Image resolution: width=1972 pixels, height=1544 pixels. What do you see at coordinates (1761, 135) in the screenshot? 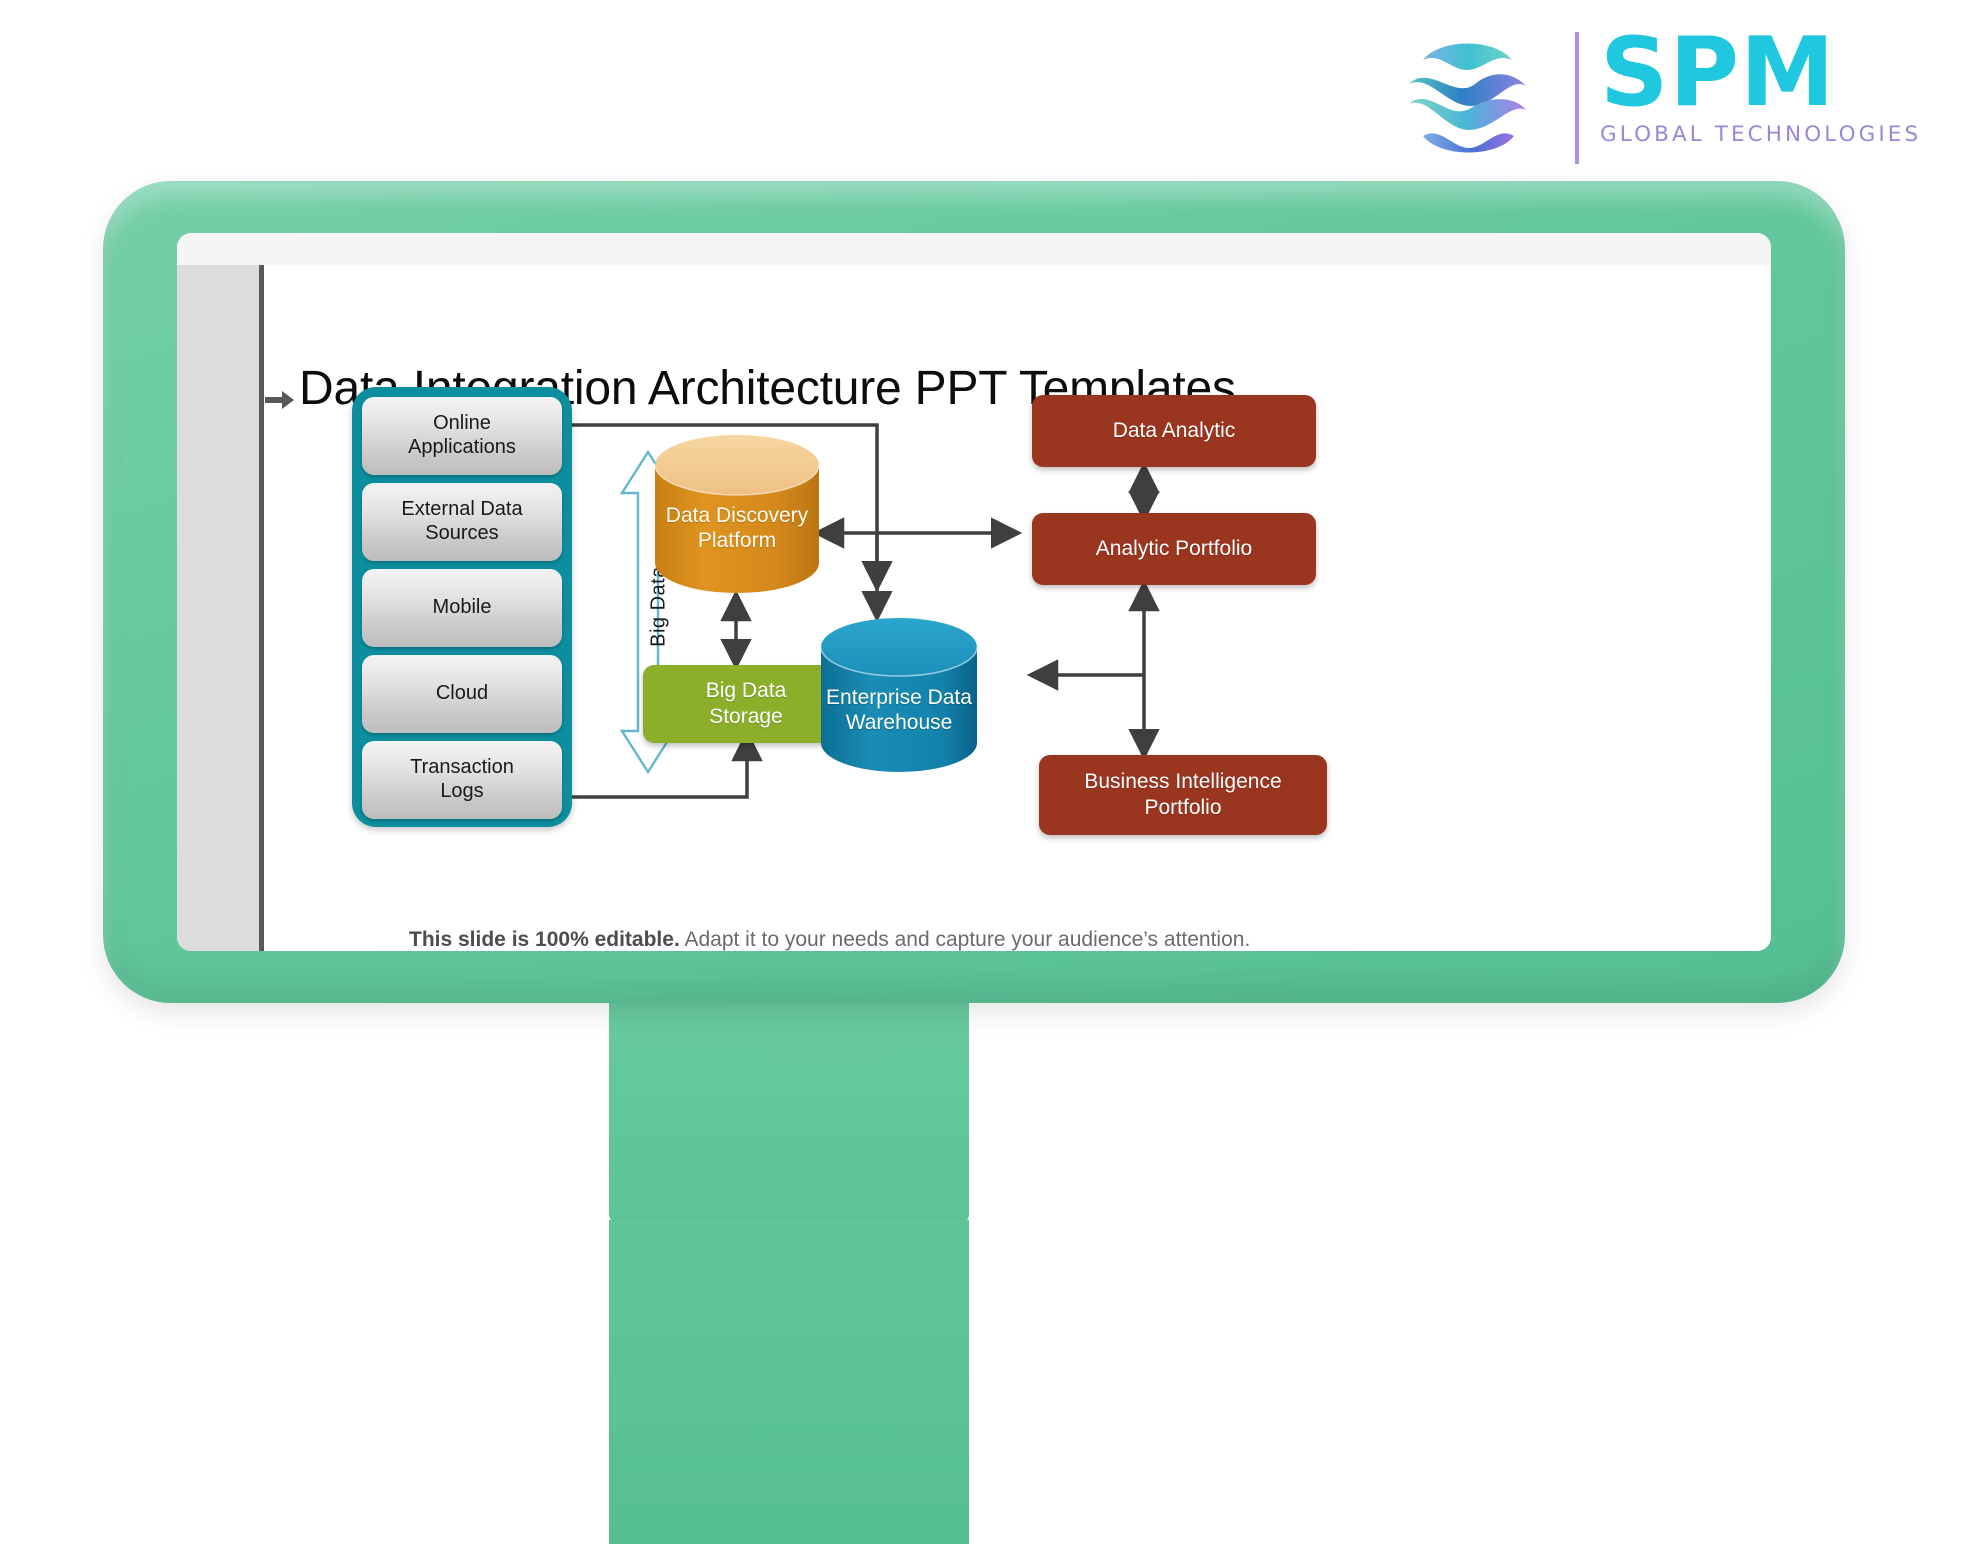
I see `logo-tagline: GLOBAL TECHNOLOGIES` at bounding box center [1761, 135].